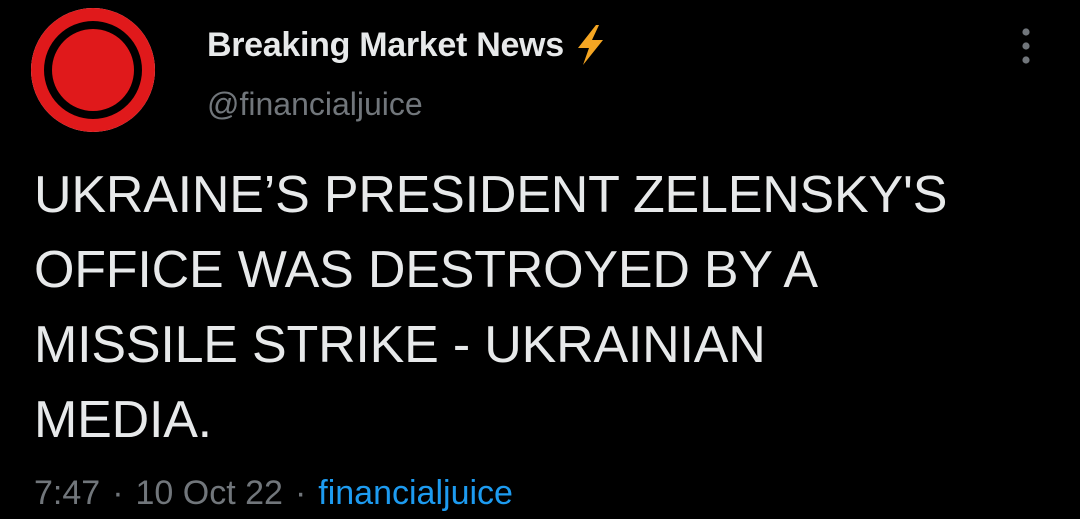  Describe the element at coordinates (385, 45) in the screenshot. I see `author-display-name: Breaking Market News` at that location.